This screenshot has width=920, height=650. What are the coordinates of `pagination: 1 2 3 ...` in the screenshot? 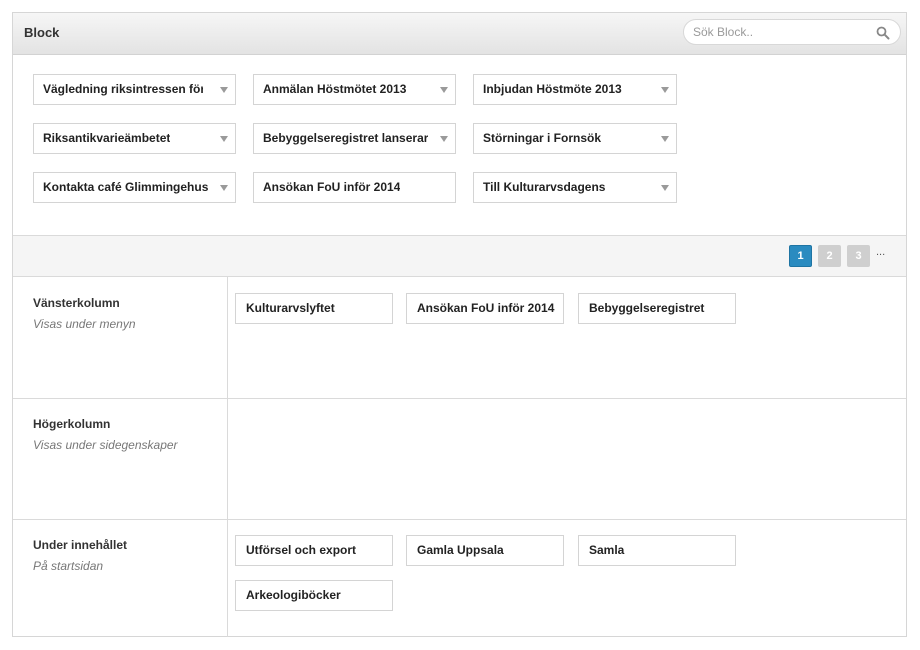 It's located at (459, 256).